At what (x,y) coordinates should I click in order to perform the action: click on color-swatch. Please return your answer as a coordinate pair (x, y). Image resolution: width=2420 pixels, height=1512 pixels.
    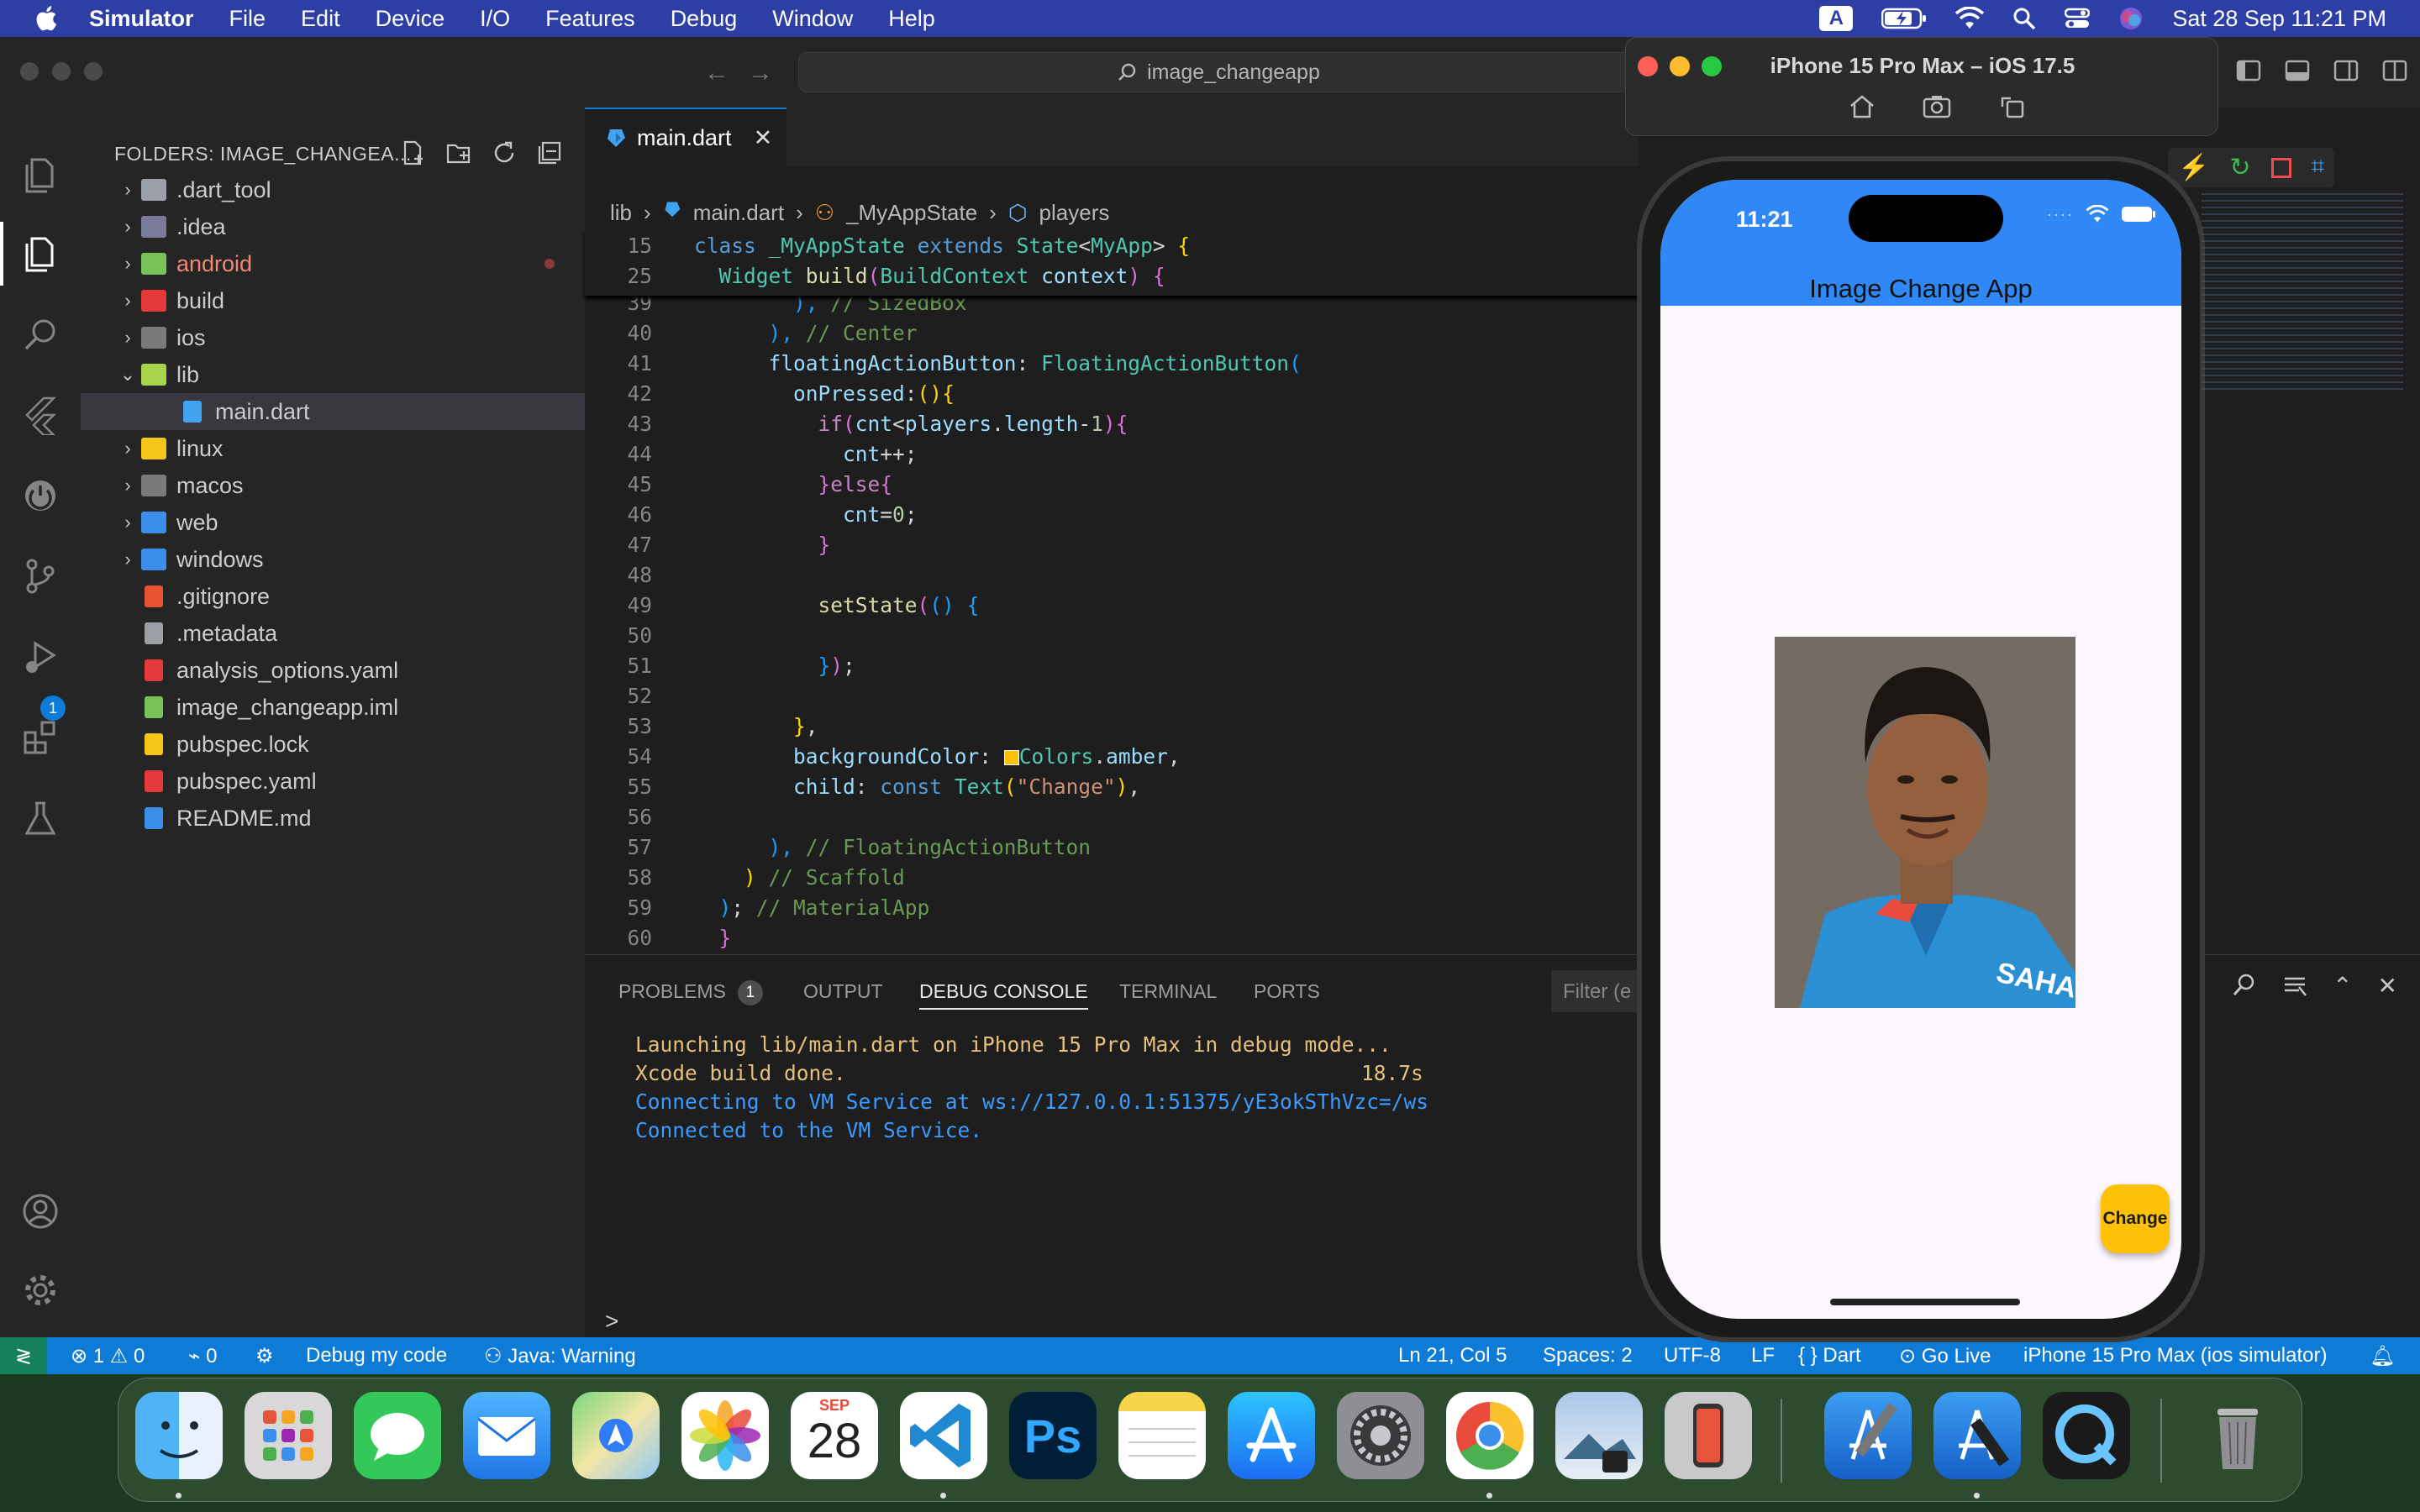
    Looking at the image, I should click on (1011, 757).